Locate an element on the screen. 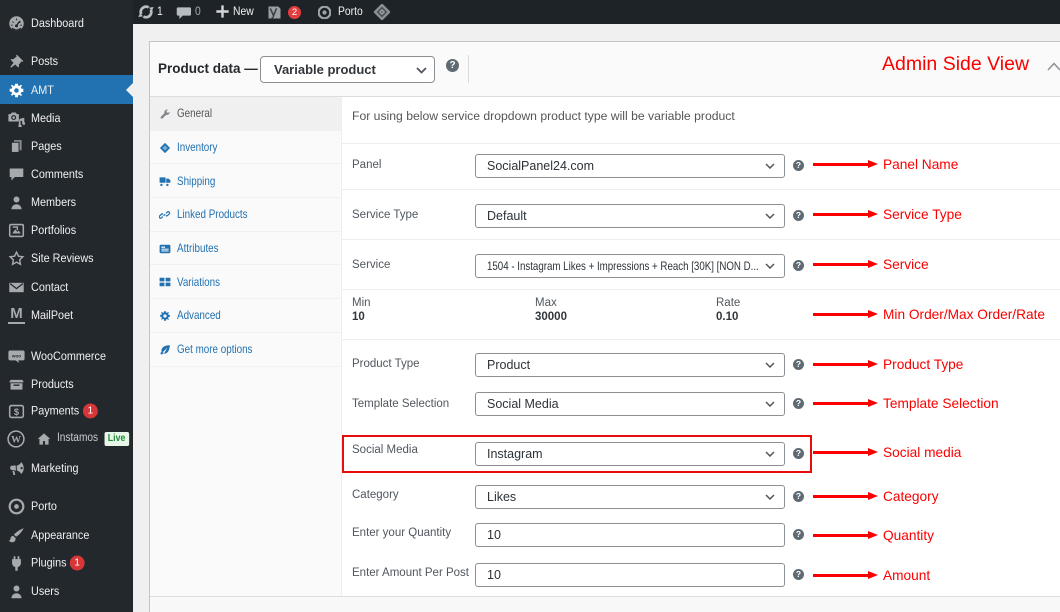  svg-text: woo is located at coordinates (16, 355).